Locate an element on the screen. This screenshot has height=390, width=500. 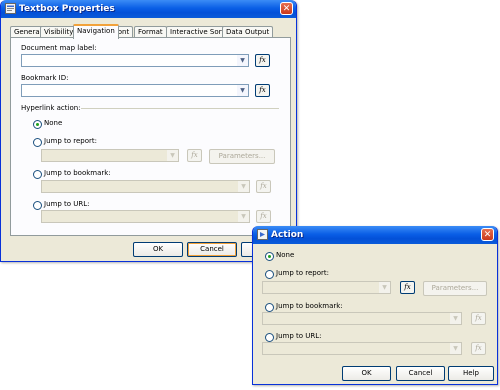
textbox-dialog-title: Textbox Properties is located at coordinates (67, 9).